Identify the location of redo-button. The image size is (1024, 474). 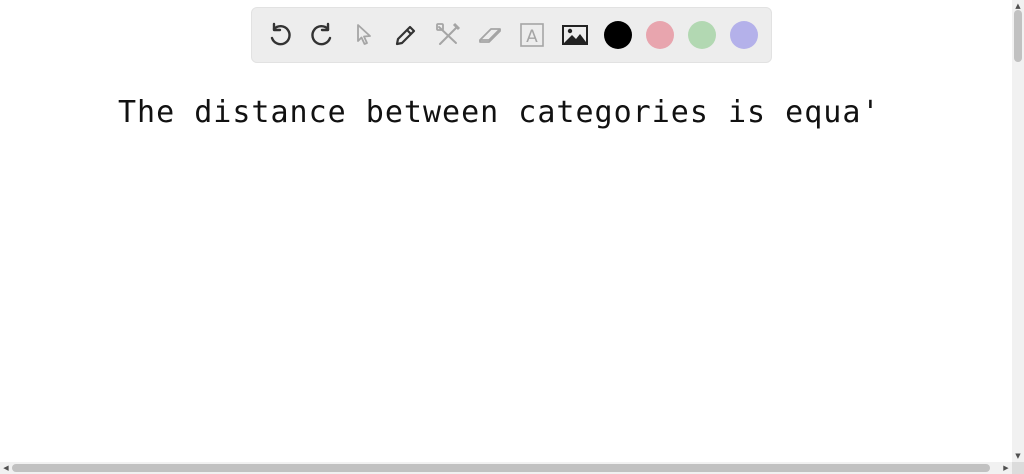
(322, 35).